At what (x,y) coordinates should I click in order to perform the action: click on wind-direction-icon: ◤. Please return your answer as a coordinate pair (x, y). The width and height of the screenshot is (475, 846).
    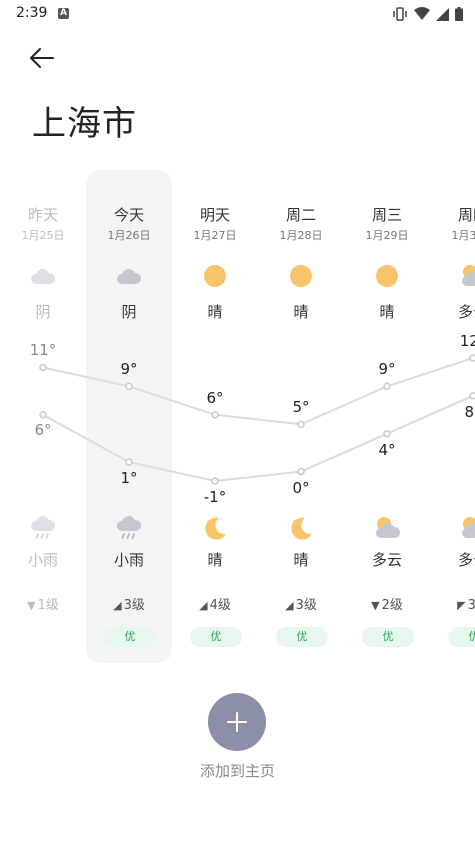
    Looking at the image, I should click on (461, 605).